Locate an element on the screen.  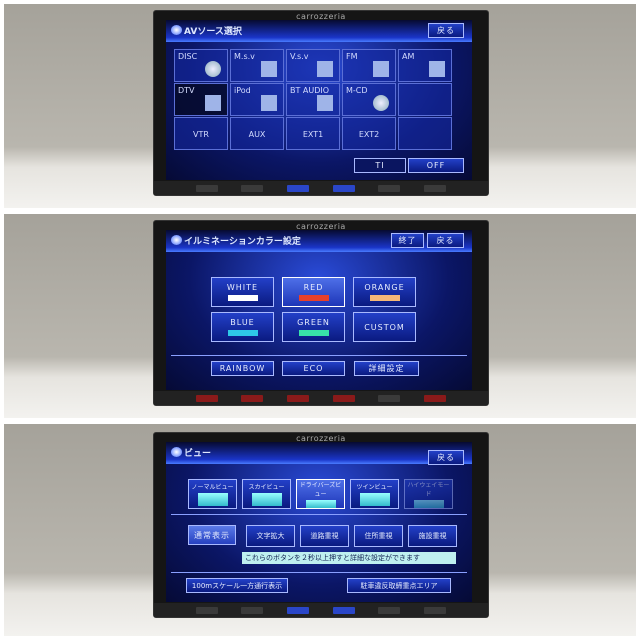
color-green-button: GREEN is located at coordinates (313, 327).